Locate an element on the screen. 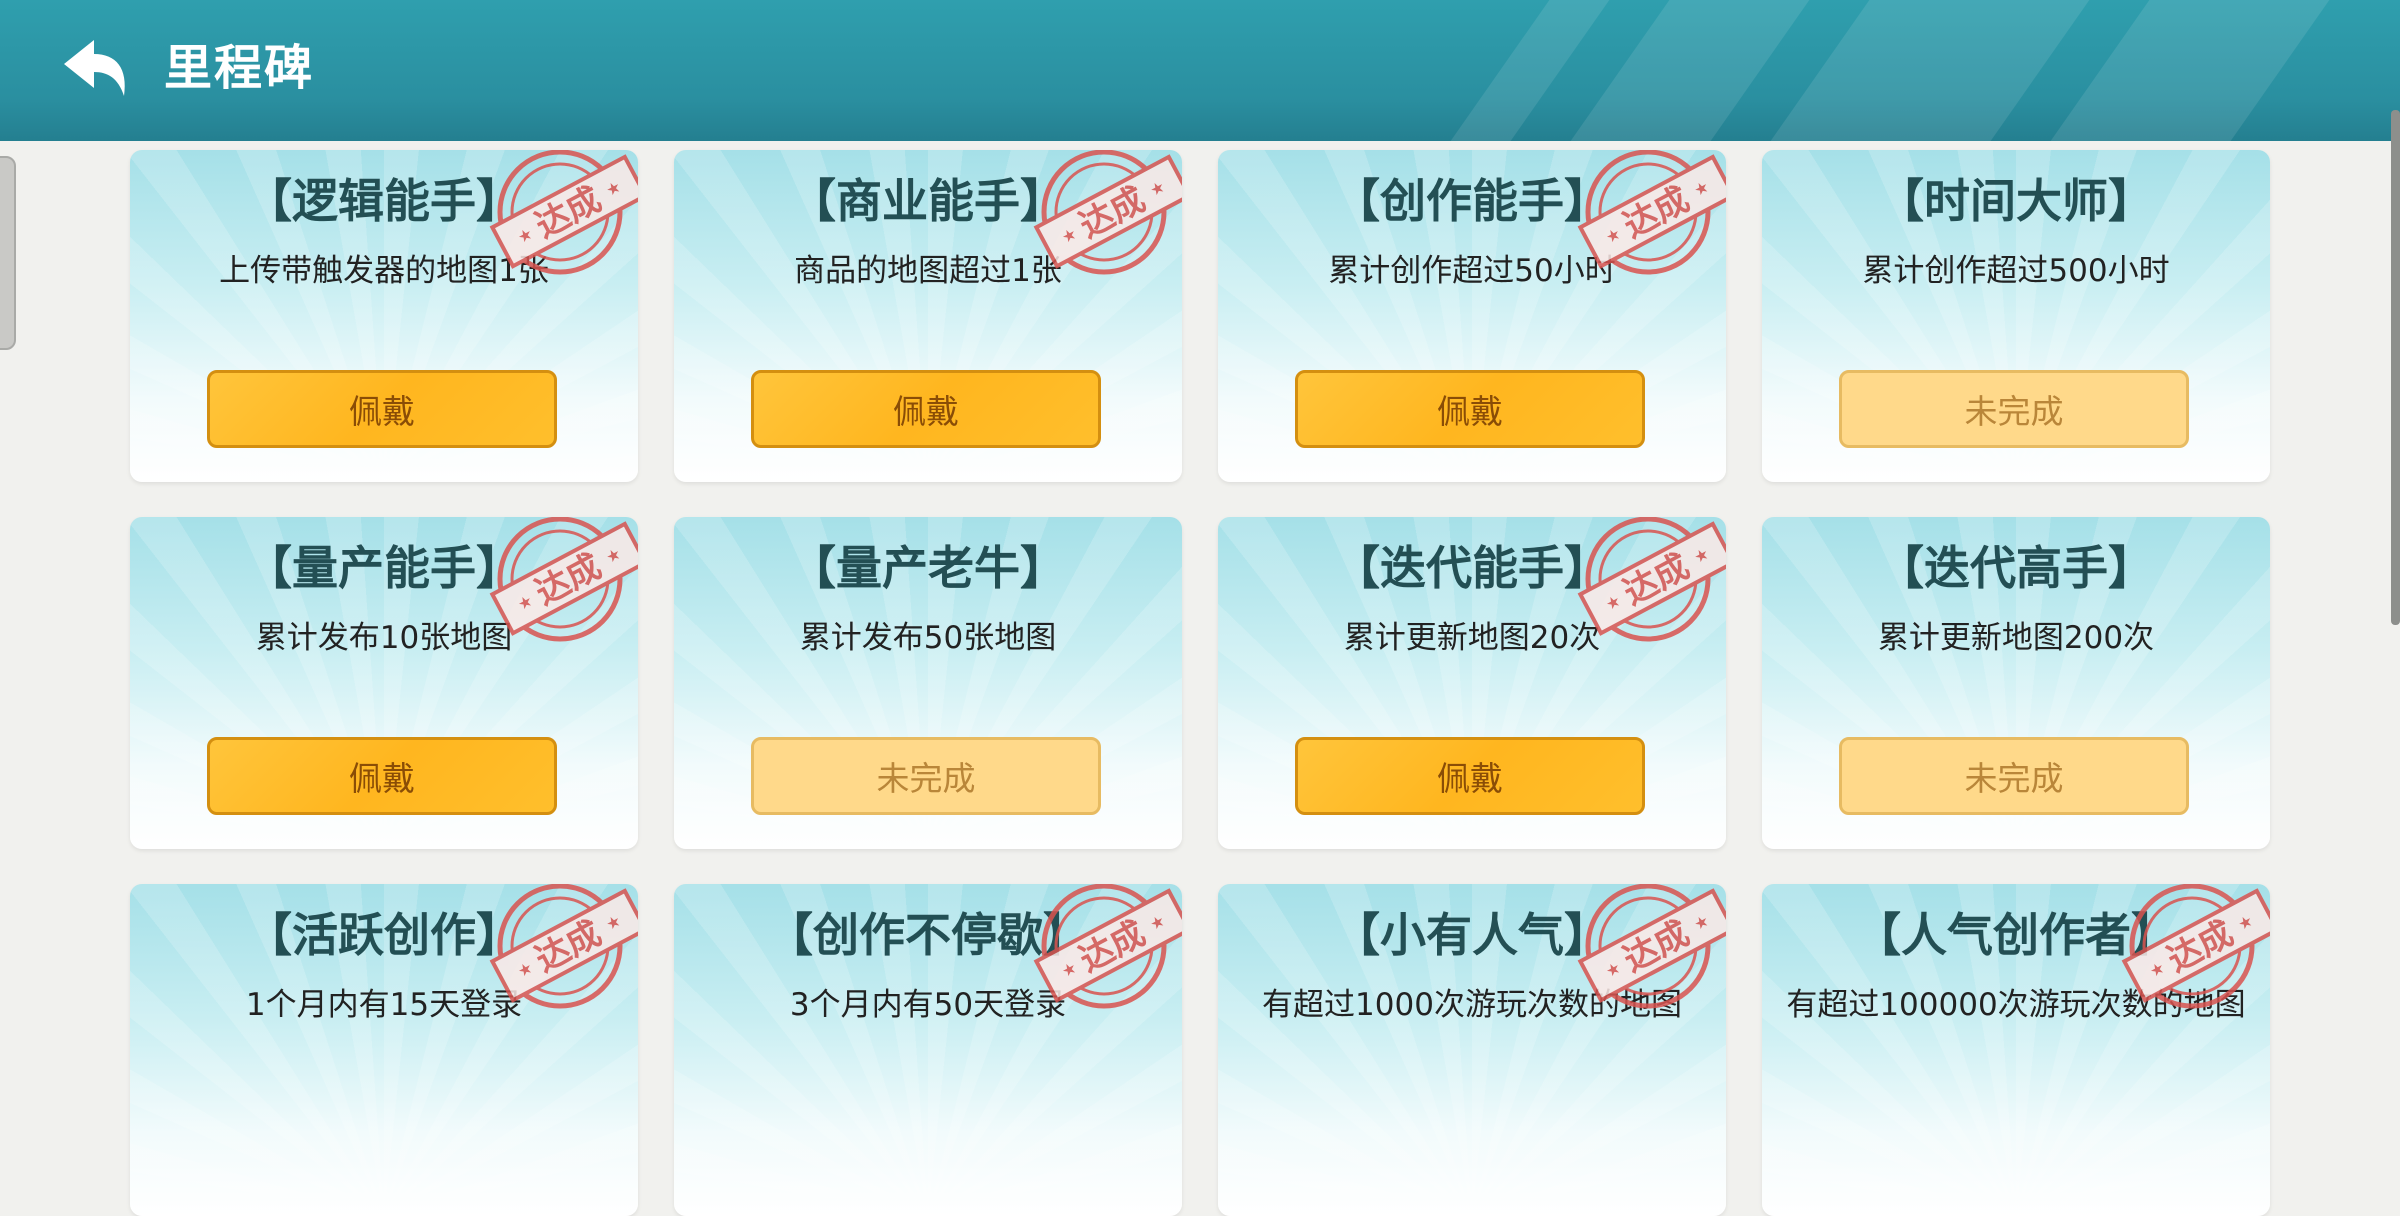 The height and width of the screenshot is (1216, 2400). top-bar: 里程碑 is located at coordinates (1200, 70).